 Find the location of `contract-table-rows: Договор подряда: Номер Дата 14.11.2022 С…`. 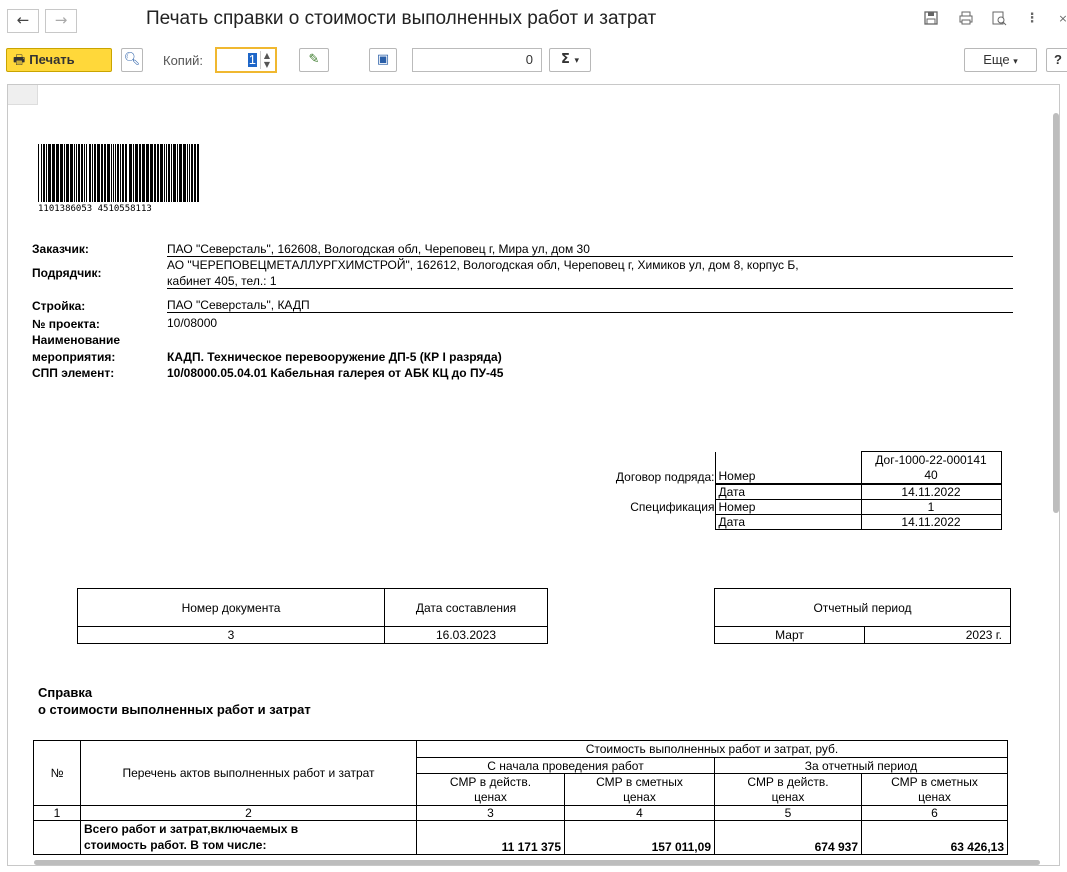

contract-table-rows: Договор подряда: Номер Дата 14.11.2022 С… is located at coordinates (795, 499).